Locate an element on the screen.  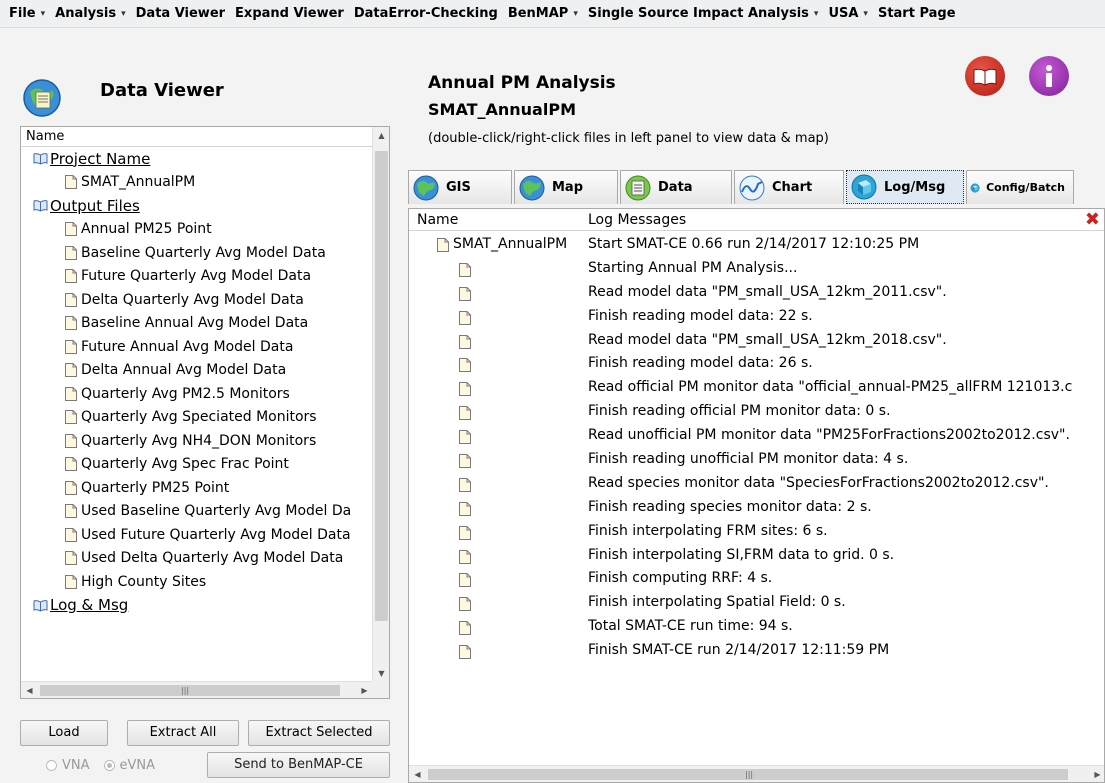
menu-benmap: BenMAP ▾ is located at coordinates (543, 13).